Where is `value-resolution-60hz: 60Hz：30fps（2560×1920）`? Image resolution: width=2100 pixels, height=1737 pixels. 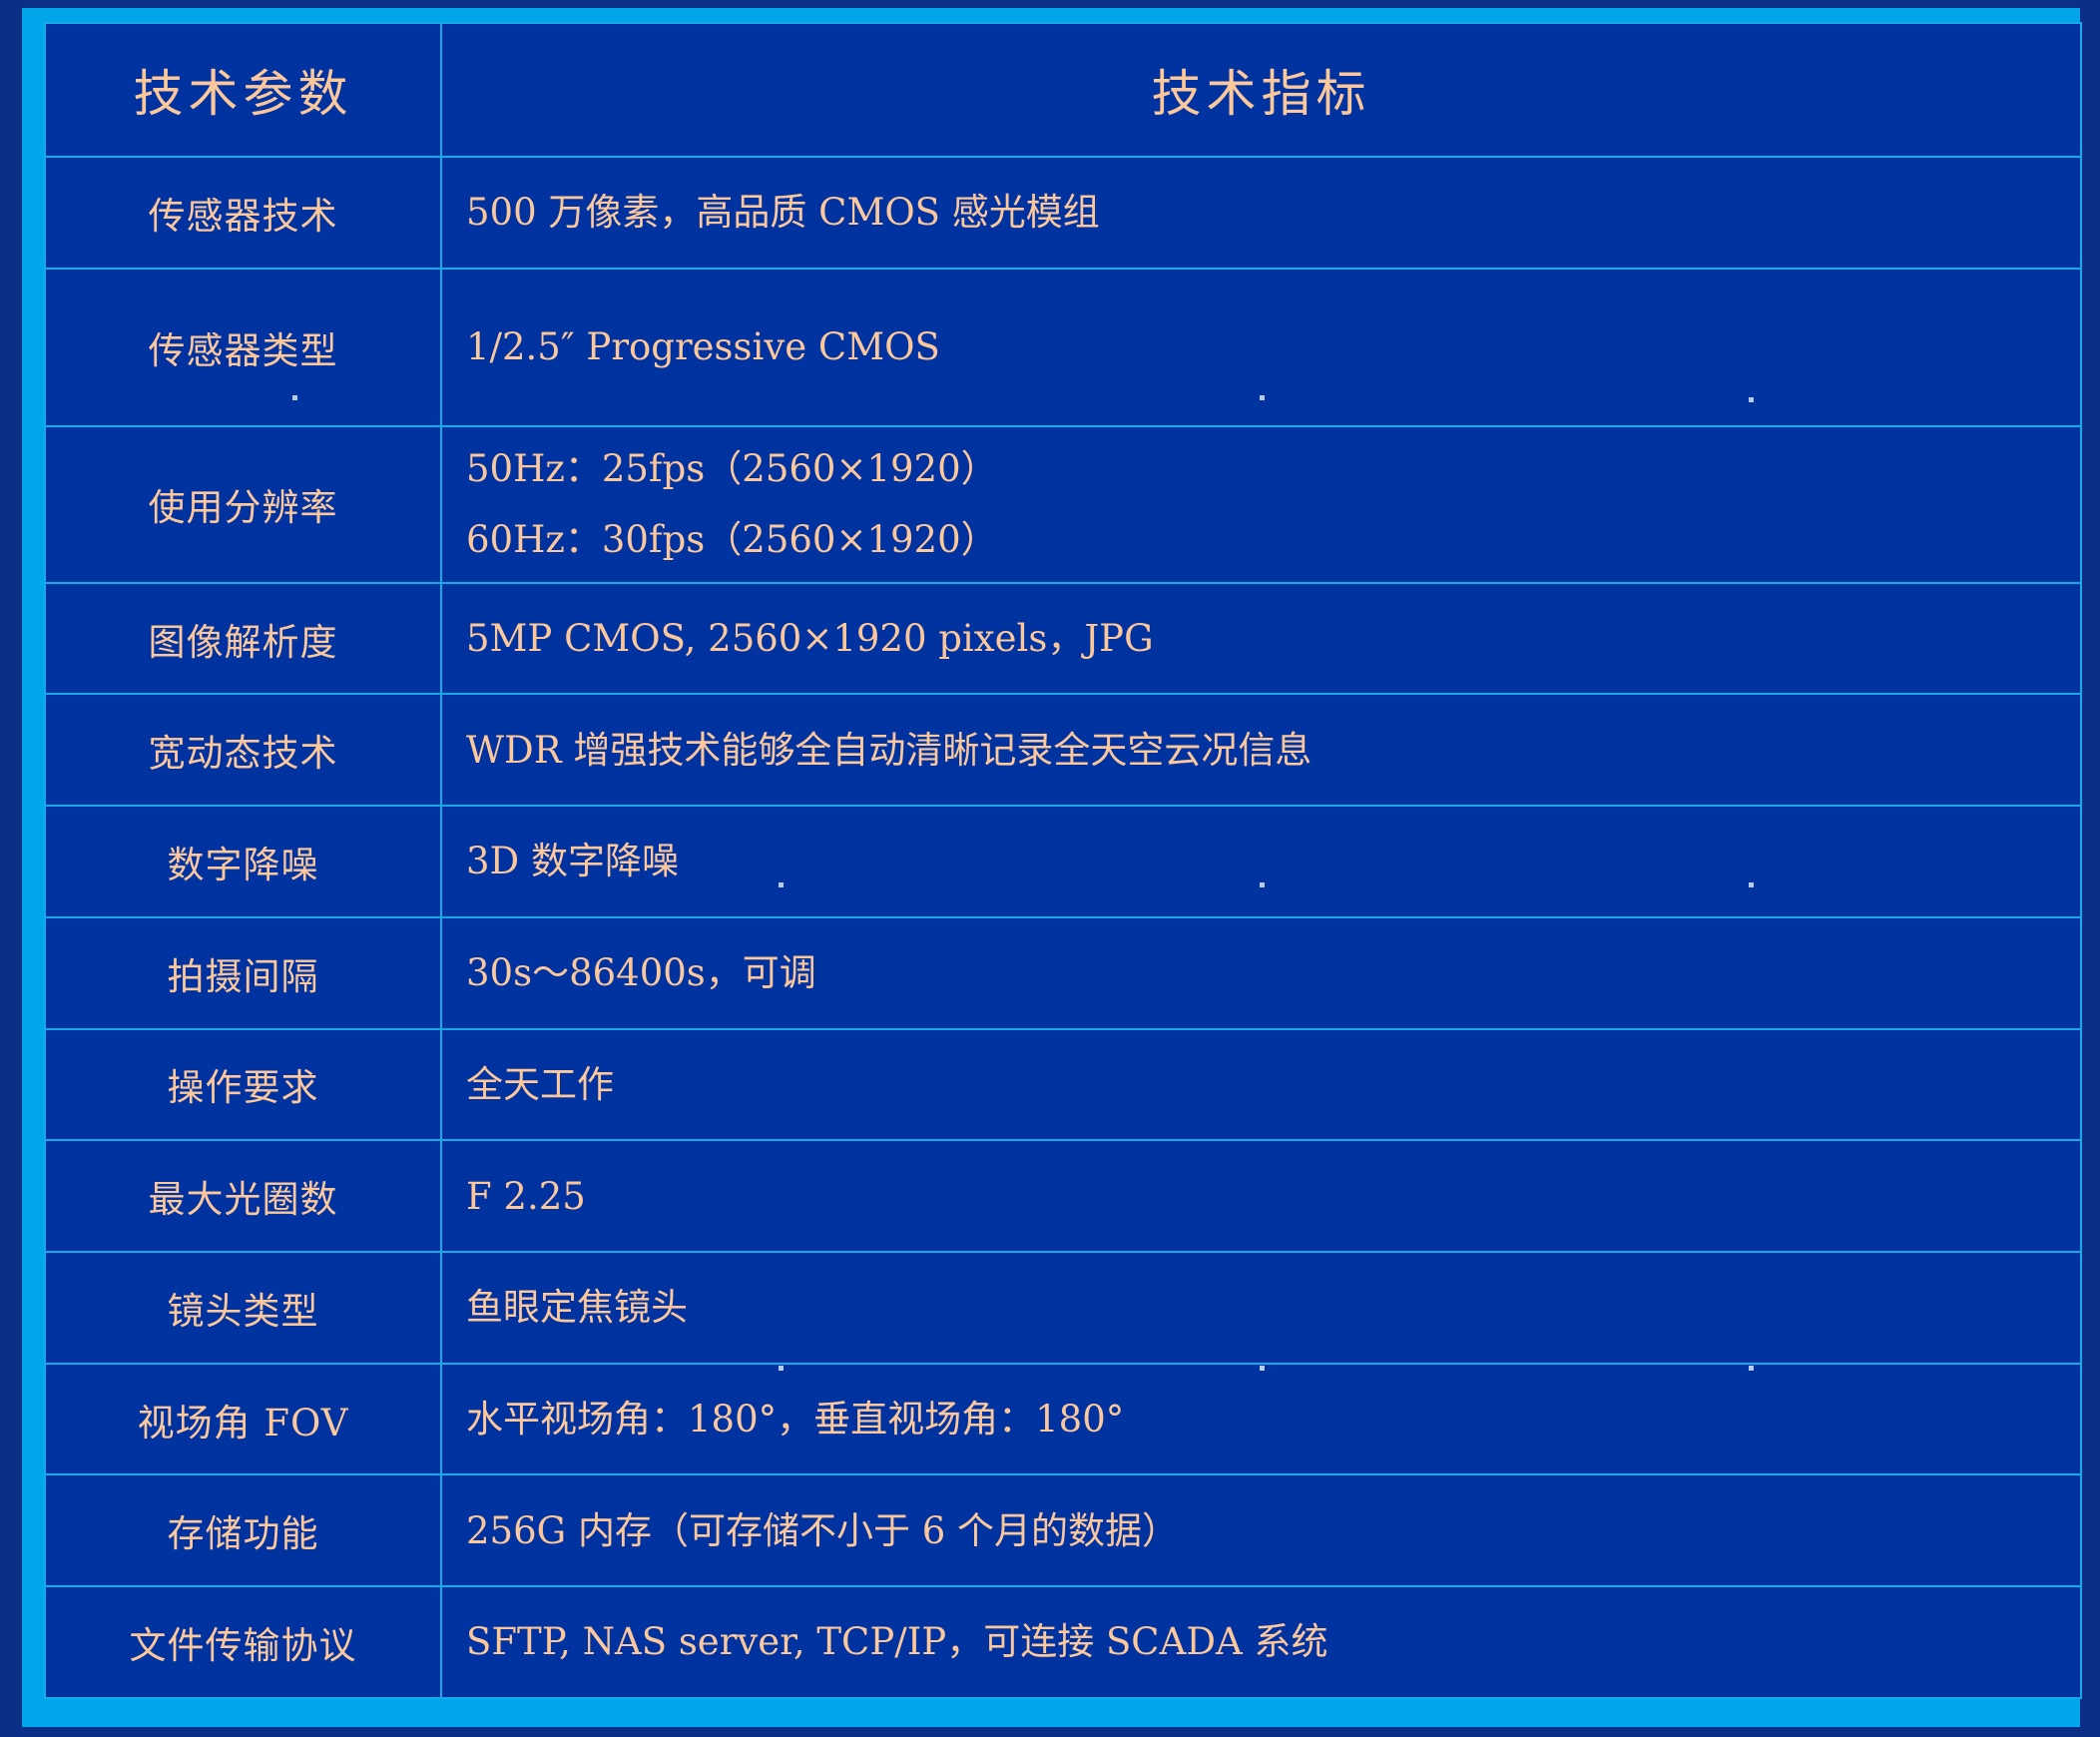
value-resolution-60hz: 60Hz：30fps（2560×1920） is located at coordinates (732, 540).